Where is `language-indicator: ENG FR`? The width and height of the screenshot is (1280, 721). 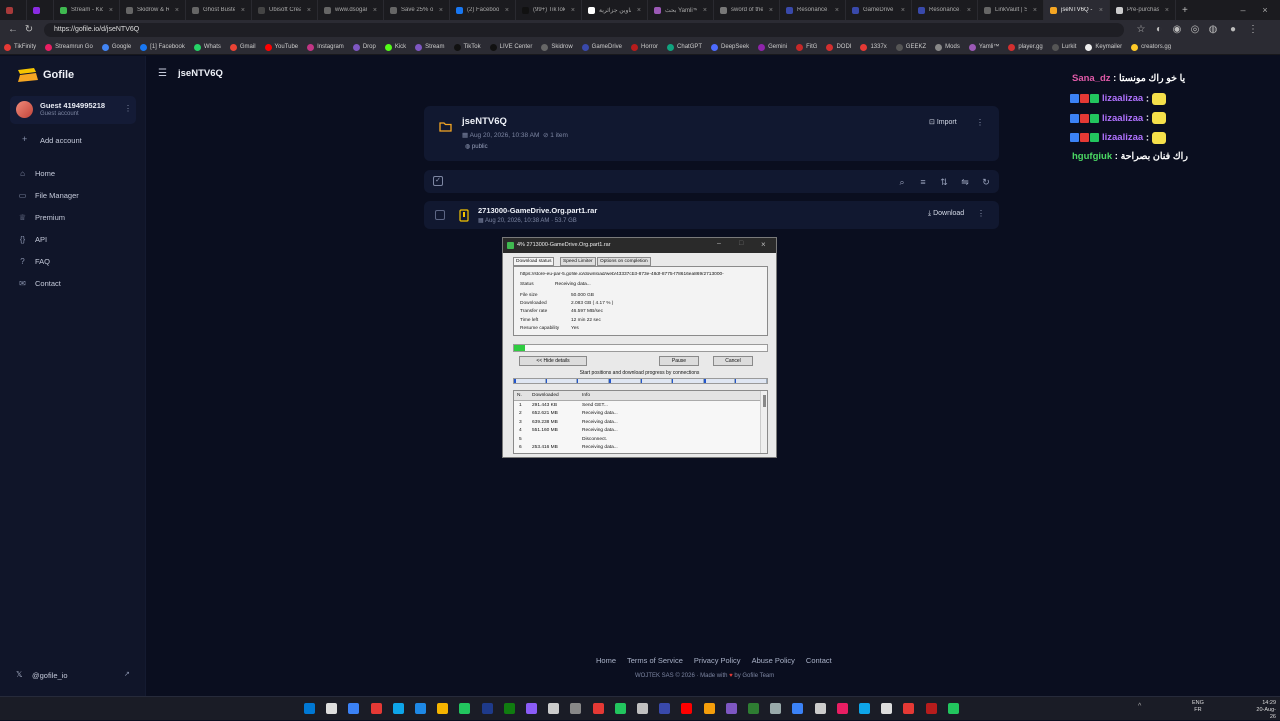
language-indicator: ENG FR is located at coordinates (1198, 707).